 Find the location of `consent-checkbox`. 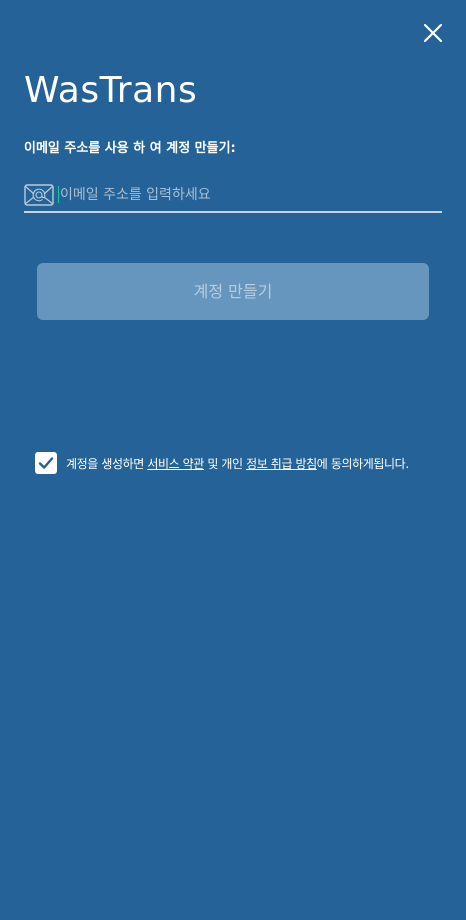

consent-checkbox is located at coordinates (46, 463).